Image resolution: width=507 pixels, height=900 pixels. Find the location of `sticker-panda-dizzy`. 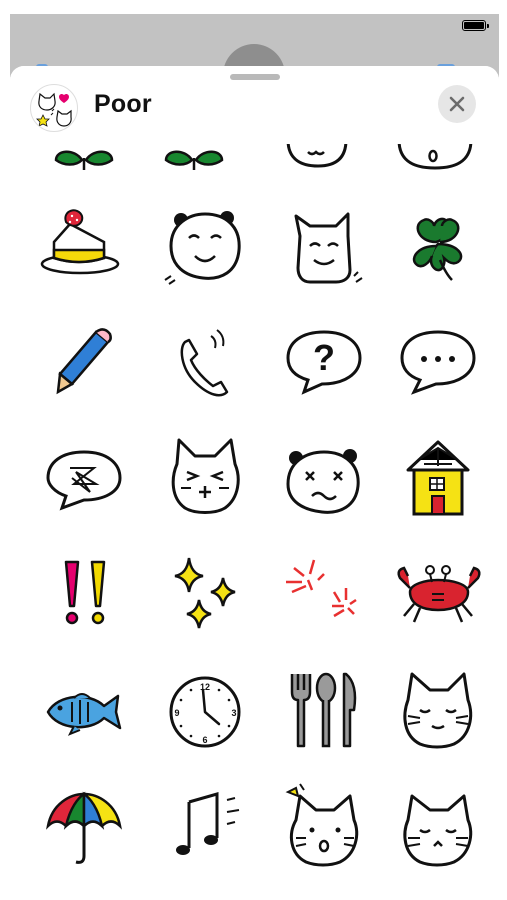

sticker-panda-dizzy is located at coordinates (324, 478).